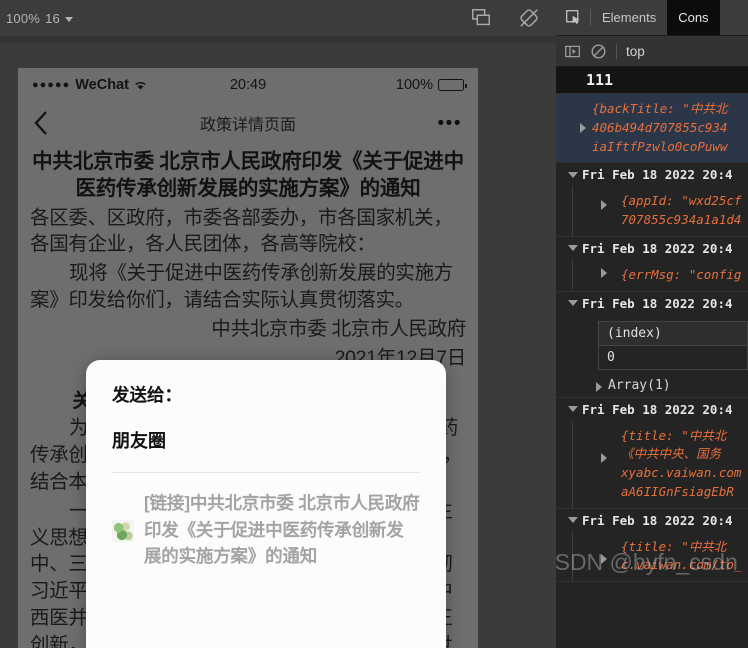  I want to click on phone-nav-bar: 政策详情页面 •••, so click(248, 123).